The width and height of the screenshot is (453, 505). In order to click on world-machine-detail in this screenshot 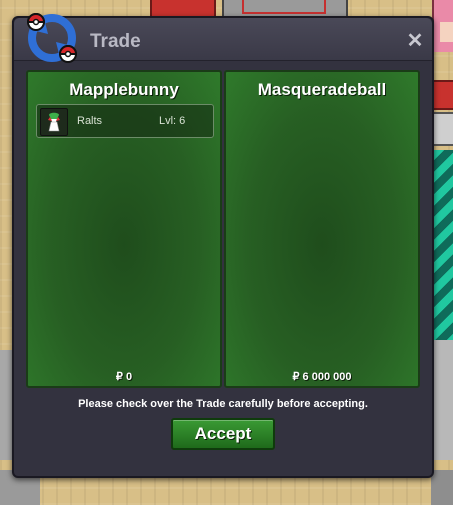, I will do `click(284, 7)`.